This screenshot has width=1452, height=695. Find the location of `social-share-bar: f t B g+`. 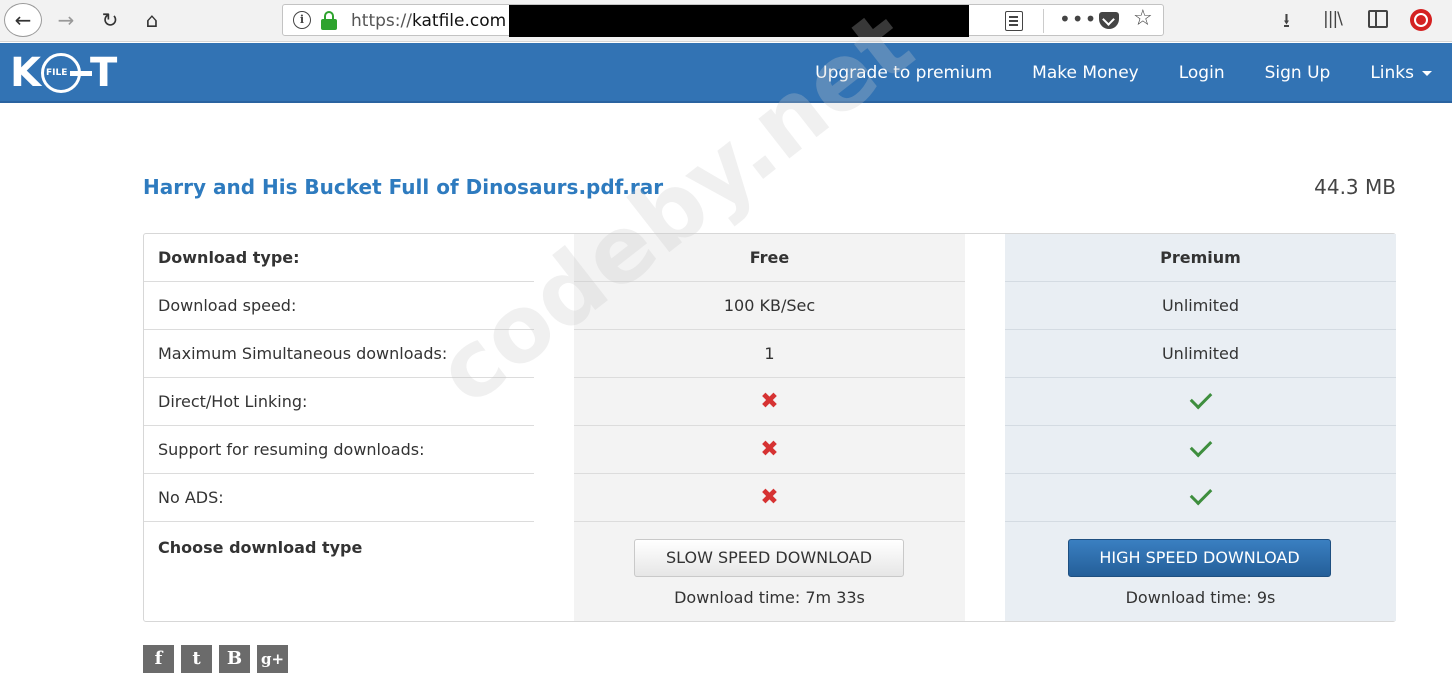

social-share-bar: f t B g+ is located at coordinates (215, 659).